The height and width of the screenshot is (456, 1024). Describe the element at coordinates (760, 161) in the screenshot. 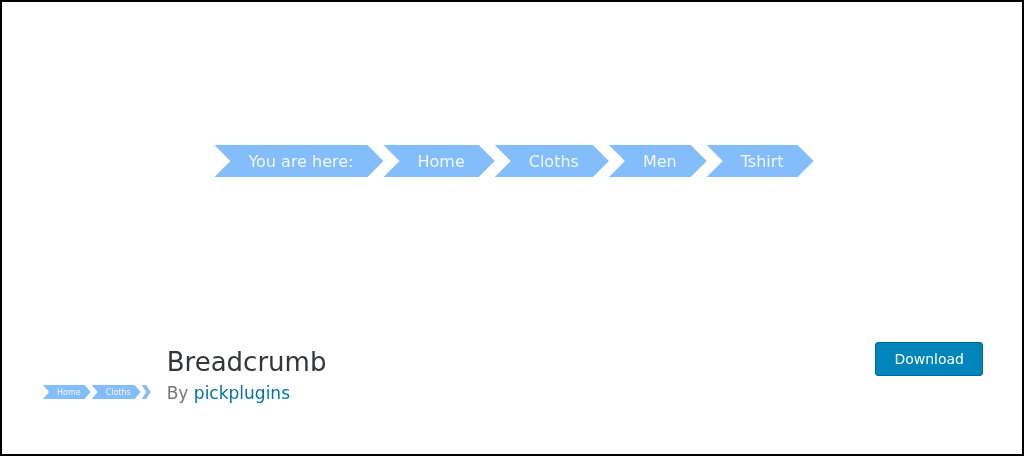

I see `breadcrumb-item: Tshirt` at that location.